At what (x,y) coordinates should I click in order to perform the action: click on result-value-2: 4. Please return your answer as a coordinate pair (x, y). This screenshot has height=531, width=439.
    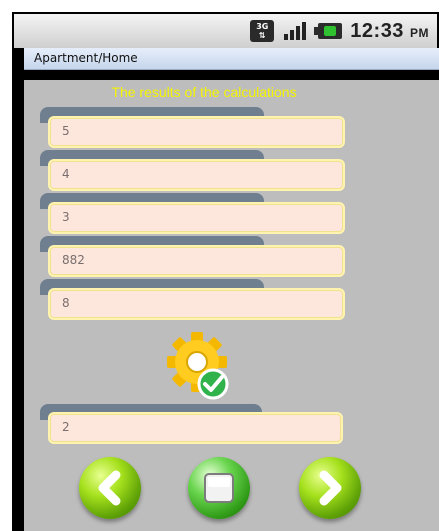
    Looking at the image, I should click on (66, 174).